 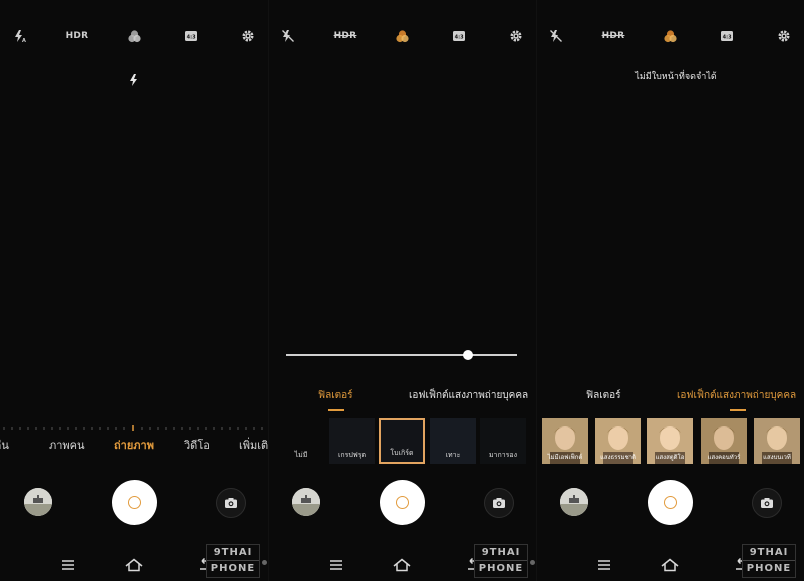 I want to click on filter-label: มาการอง, so click(x=503, y=455).